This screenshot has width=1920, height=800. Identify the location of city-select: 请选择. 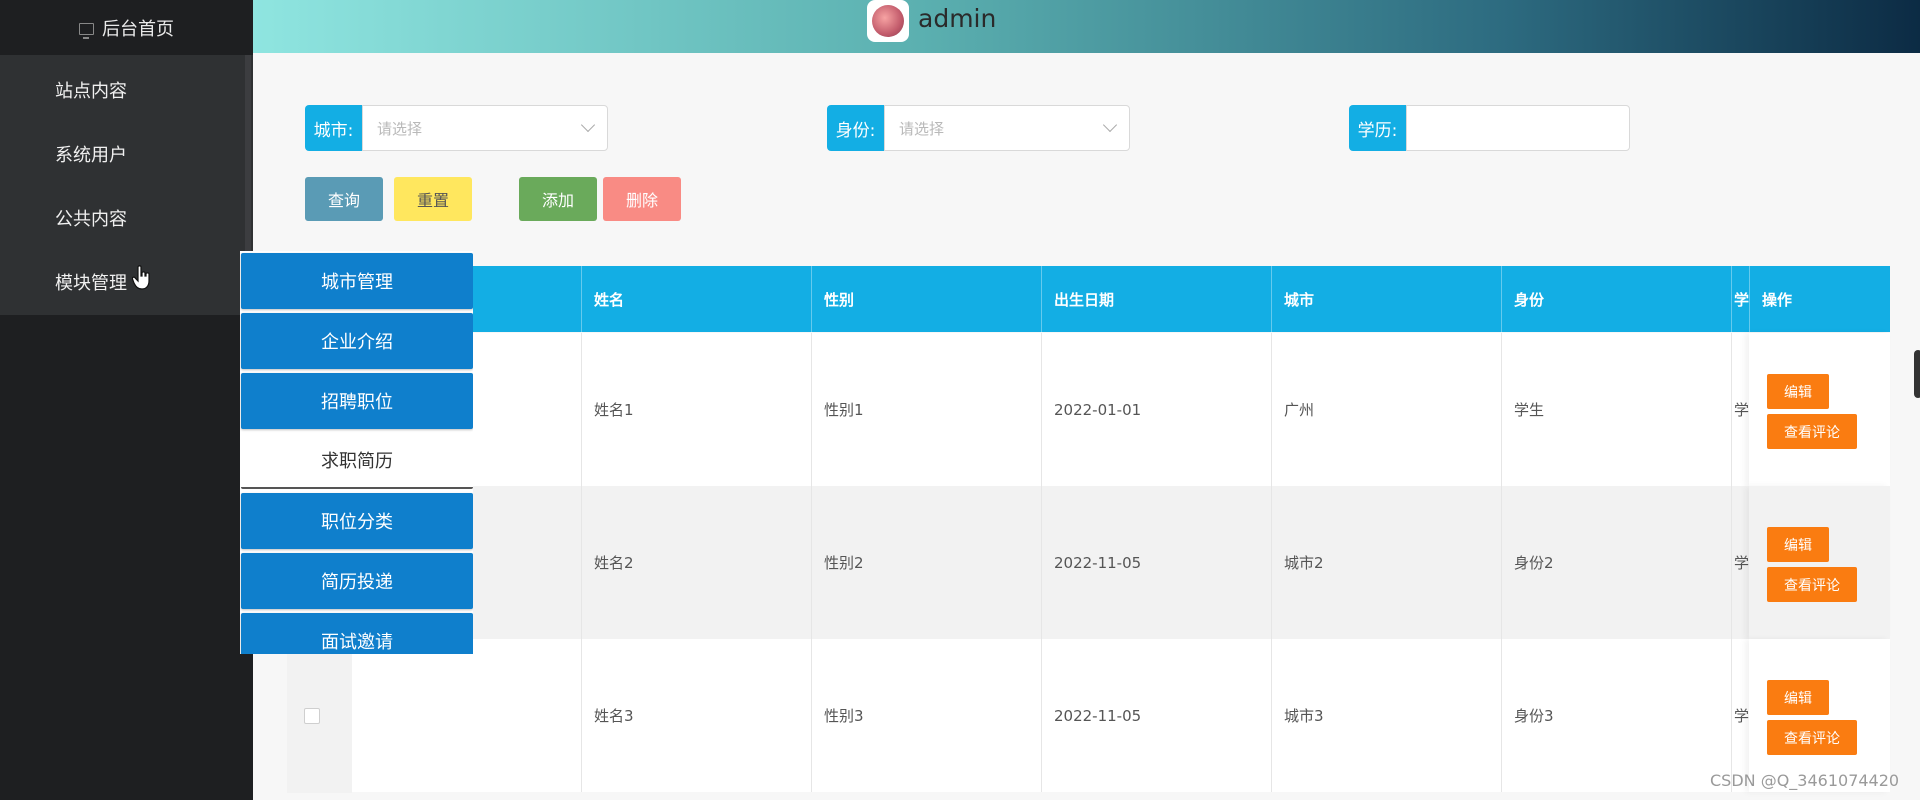
(485, 128).